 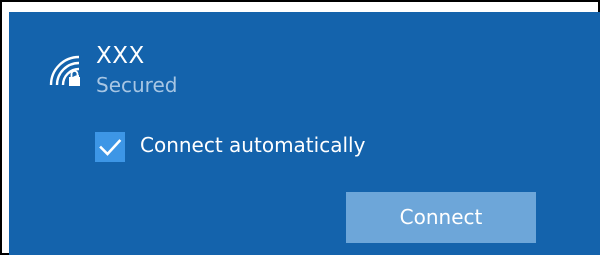 I want to click on network-name: XXX, so click(x=120, y=56).